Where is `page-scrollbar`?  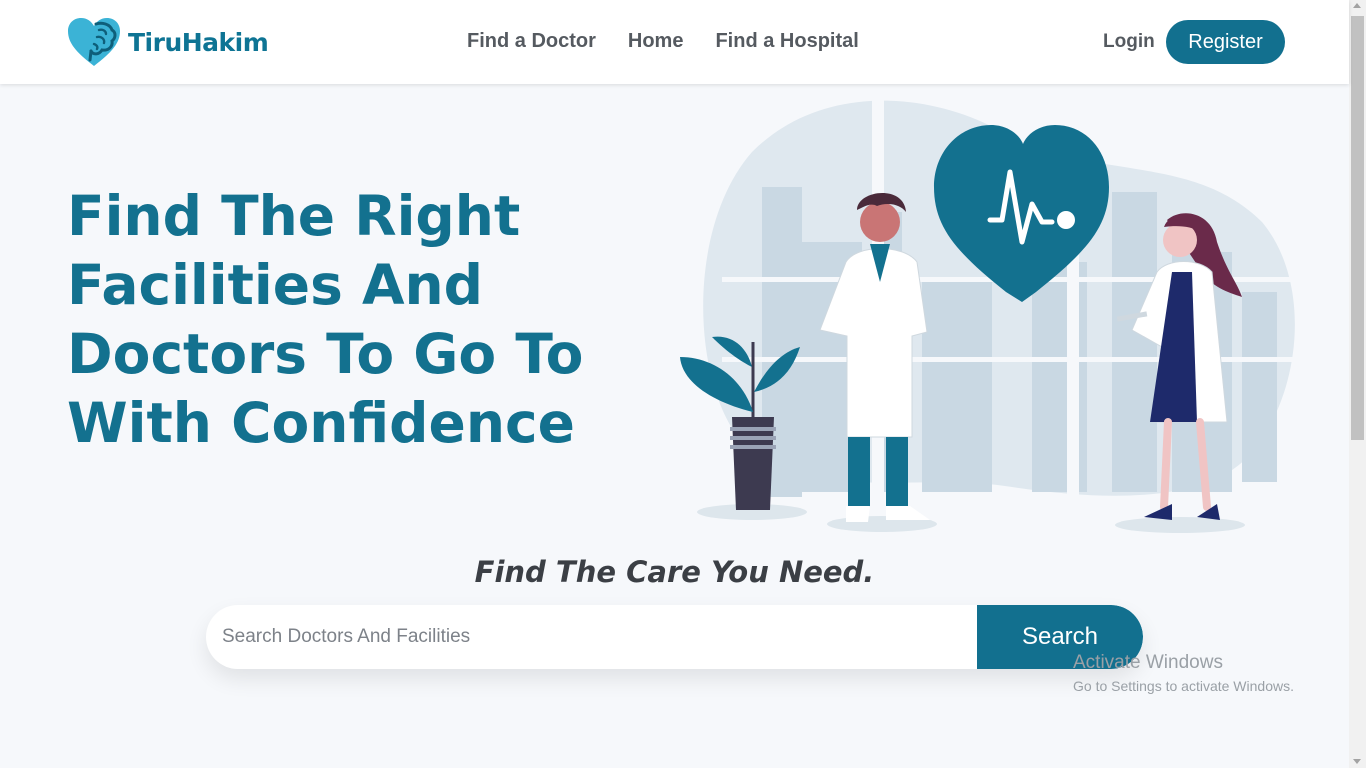
page-scrollbar is located at coordinates (1357, 384).